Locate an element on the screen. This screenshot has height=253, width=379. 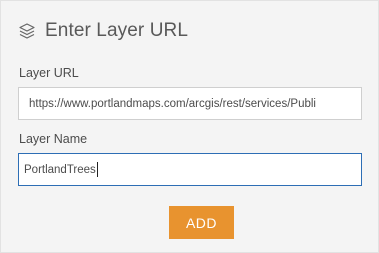
add-button: ADD is located at coordinates (201, 222).